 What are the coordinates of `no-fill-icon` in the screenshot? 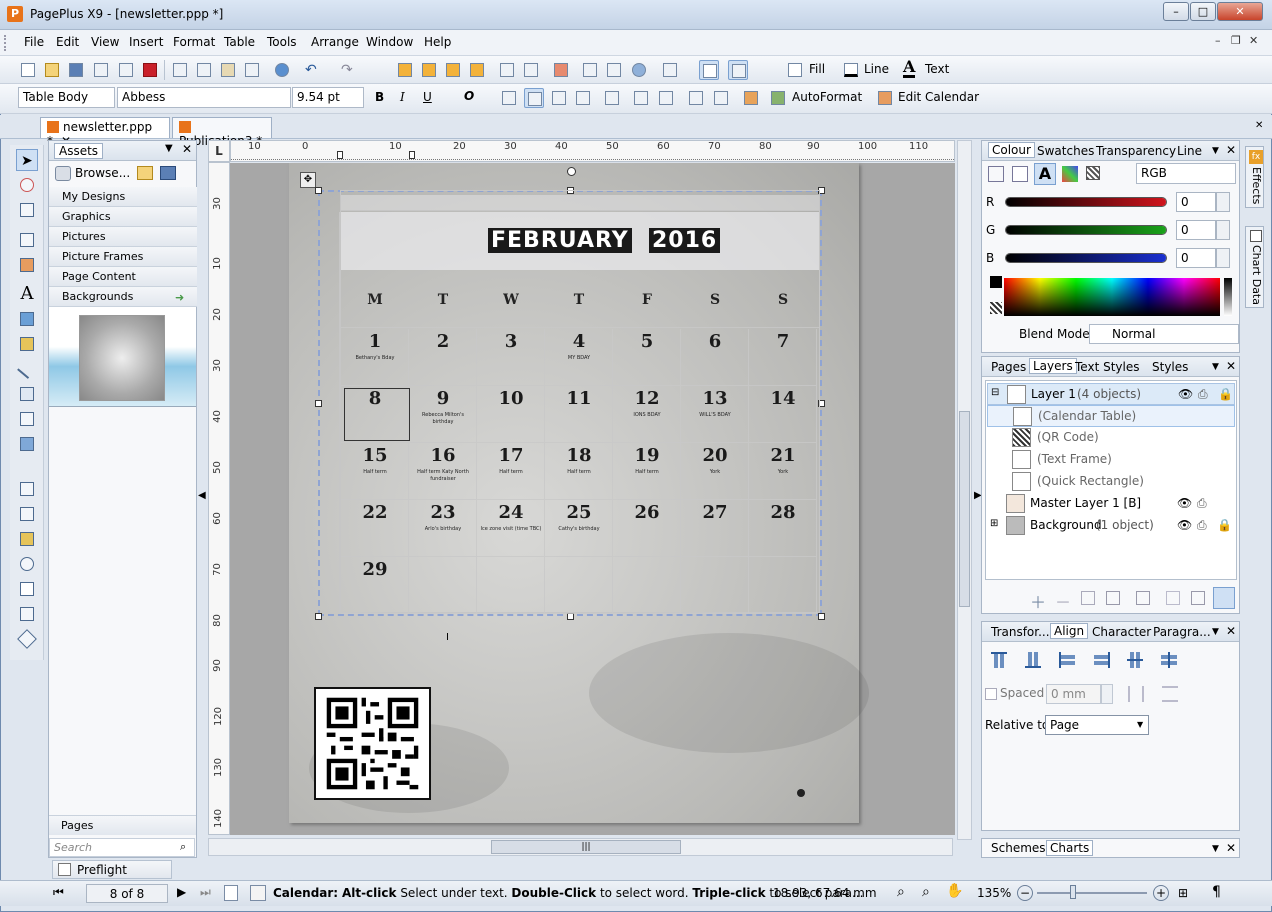 It's located at (1093, 173).